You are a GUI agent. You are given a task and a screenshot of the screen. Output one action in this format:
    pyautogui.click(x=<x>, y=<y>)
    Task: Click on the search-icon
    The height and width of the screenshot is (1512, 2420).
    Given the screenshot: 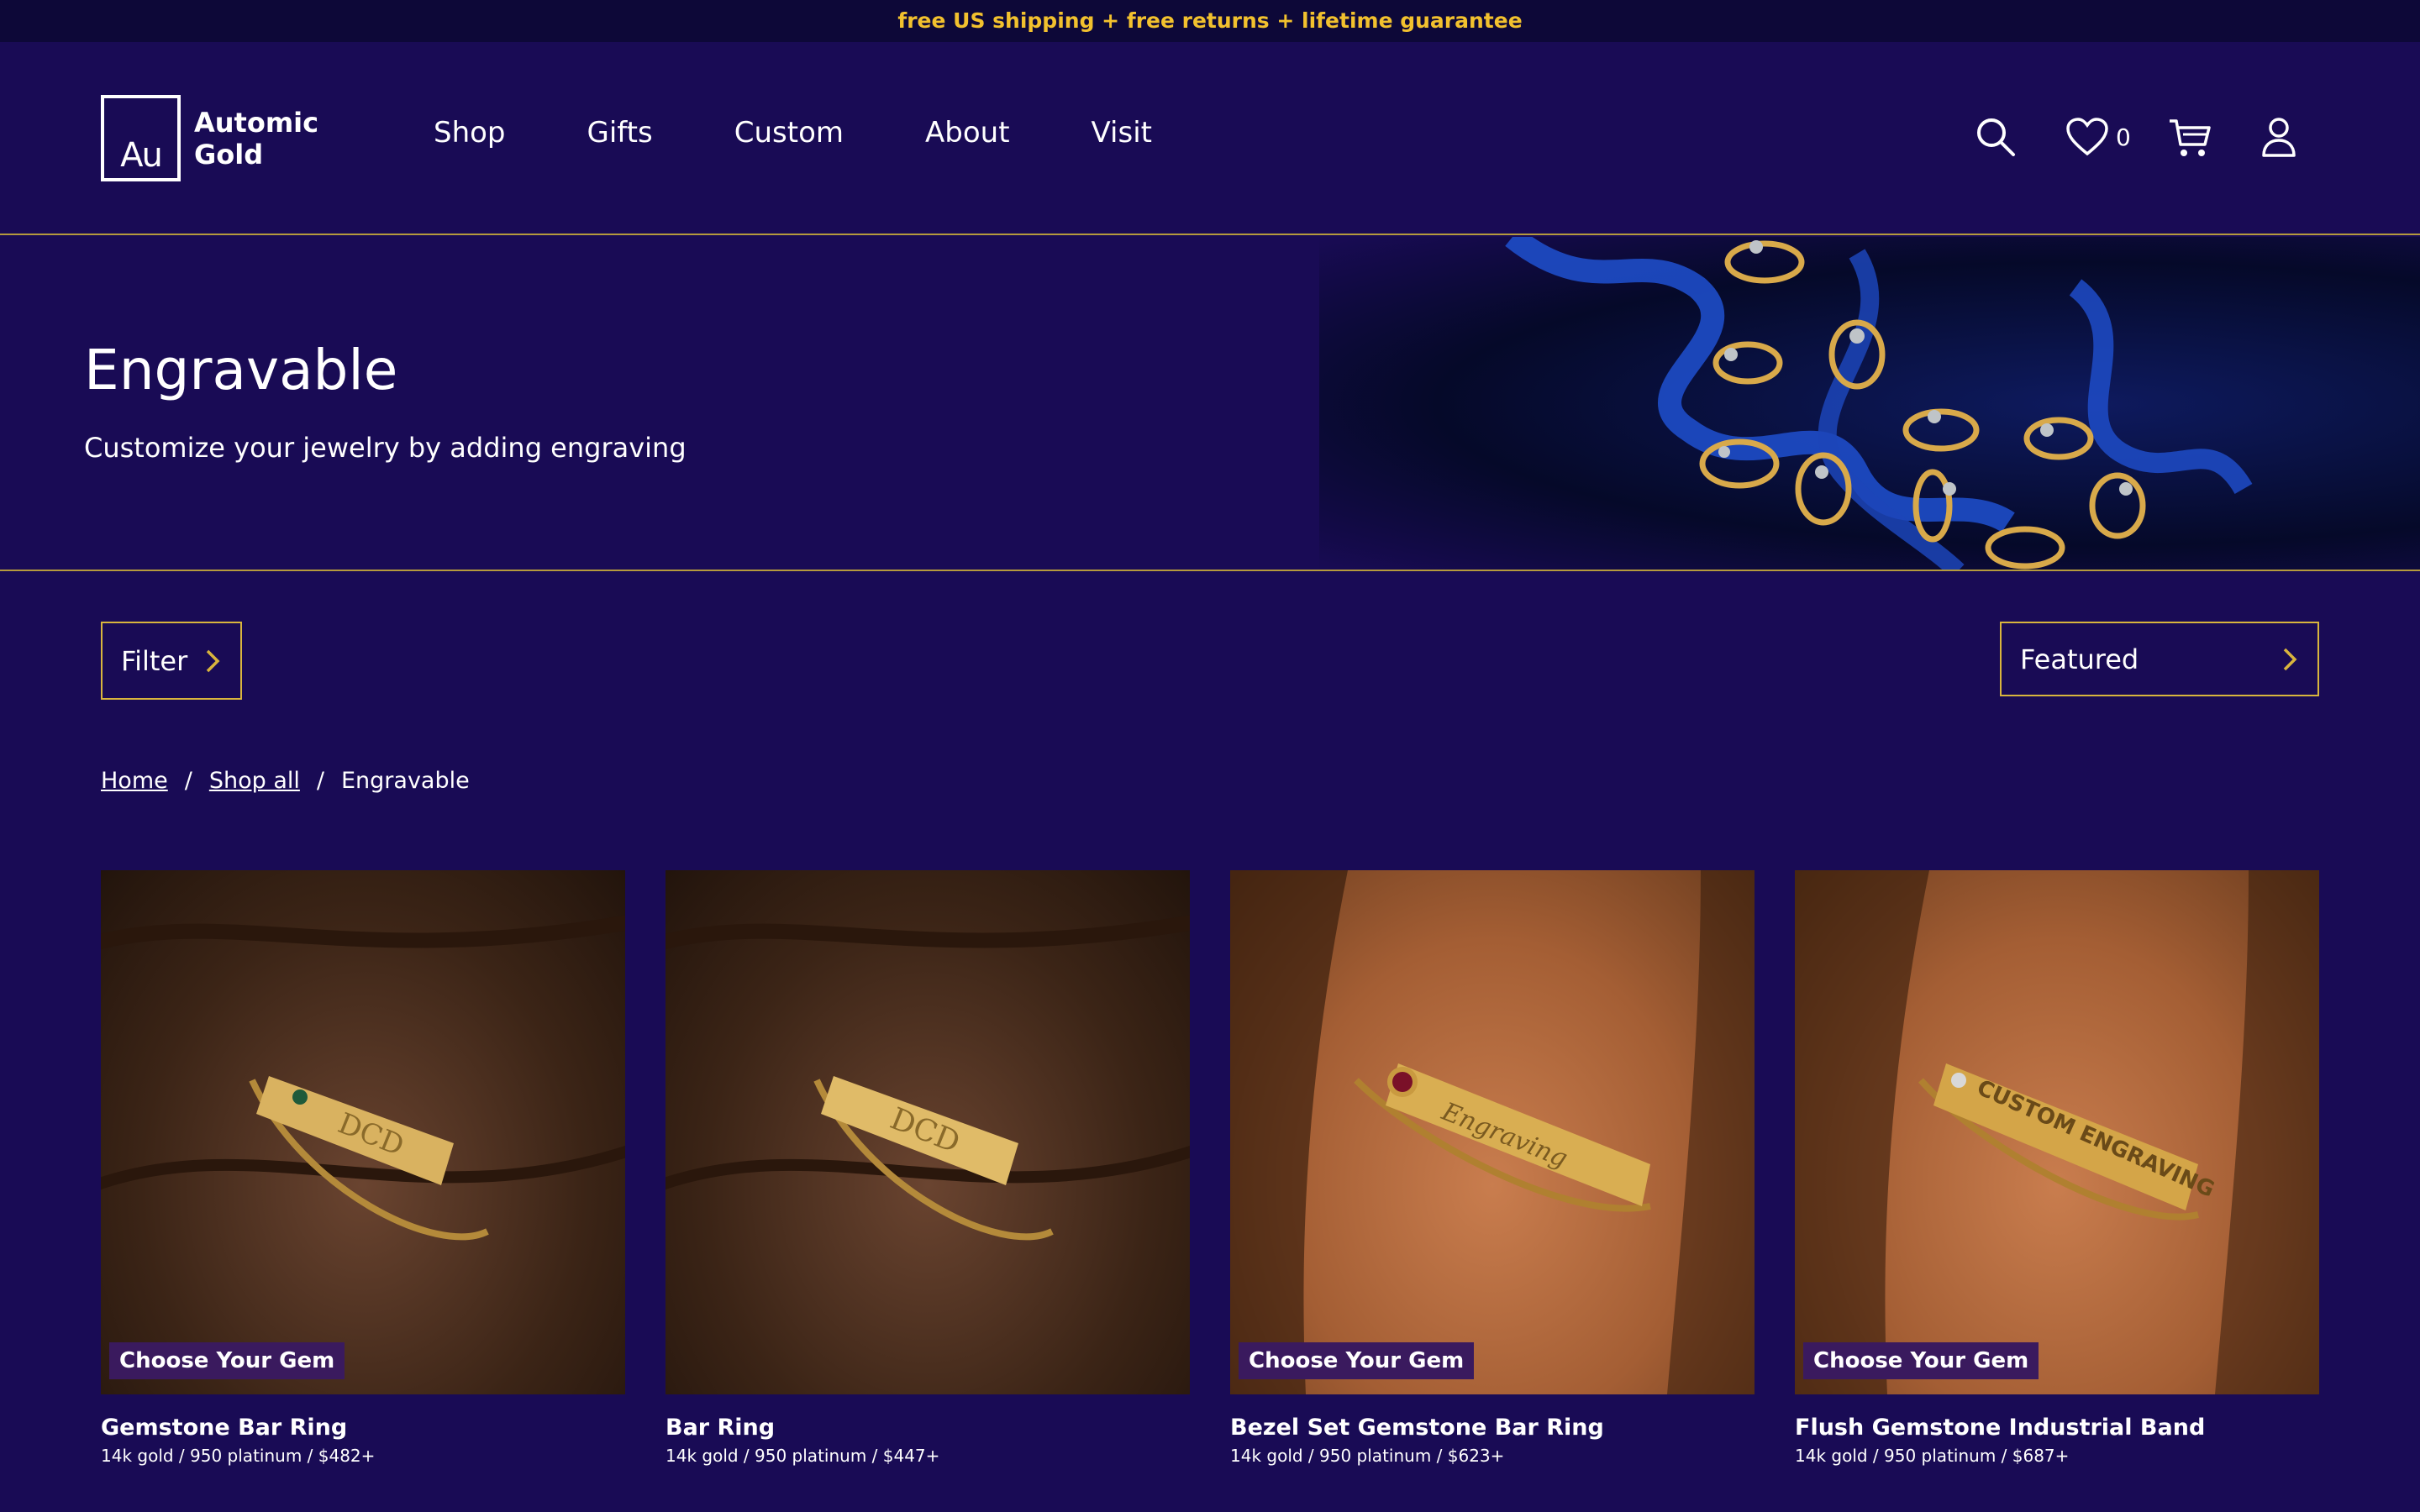 What is the action you would take?
    pyautogui.click(x=1996, y=137)
    